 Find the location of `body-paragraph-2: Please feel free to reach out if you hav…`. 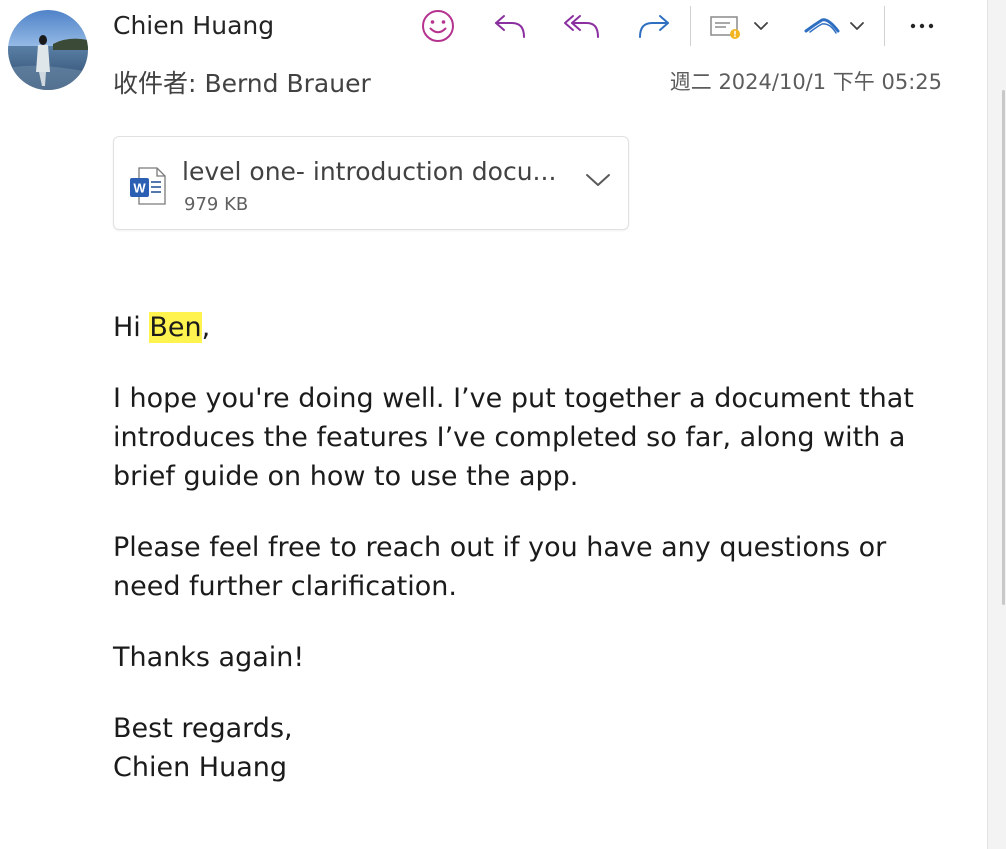

body-paragraph-2: Please feel free to reach out if you hav… is located at coordinates (500, 567).